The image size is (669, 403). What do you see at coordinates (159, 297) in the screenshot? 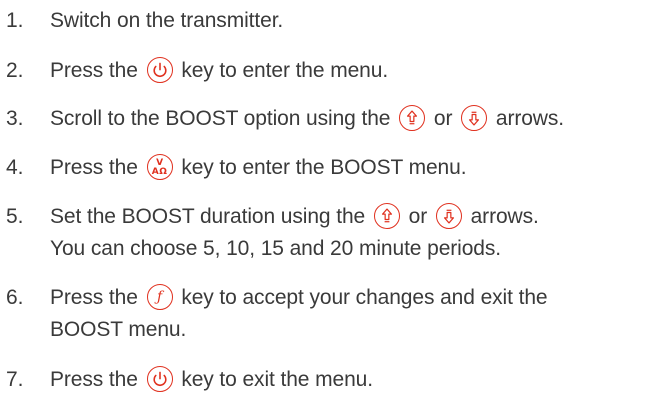
I see `function-icon: ƒ` at bounding box center [159, 297].